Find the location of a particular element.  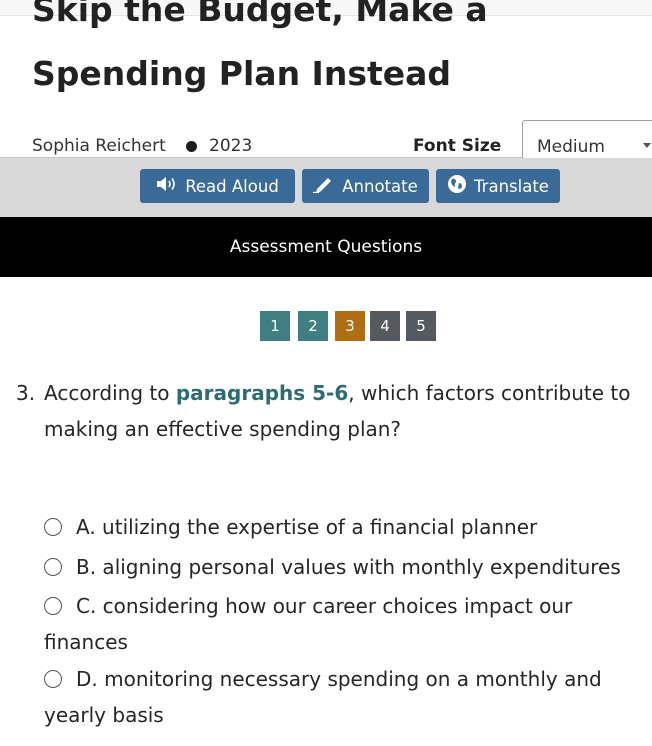

question-nav-label: 5 is located at coordinates (421, 326).